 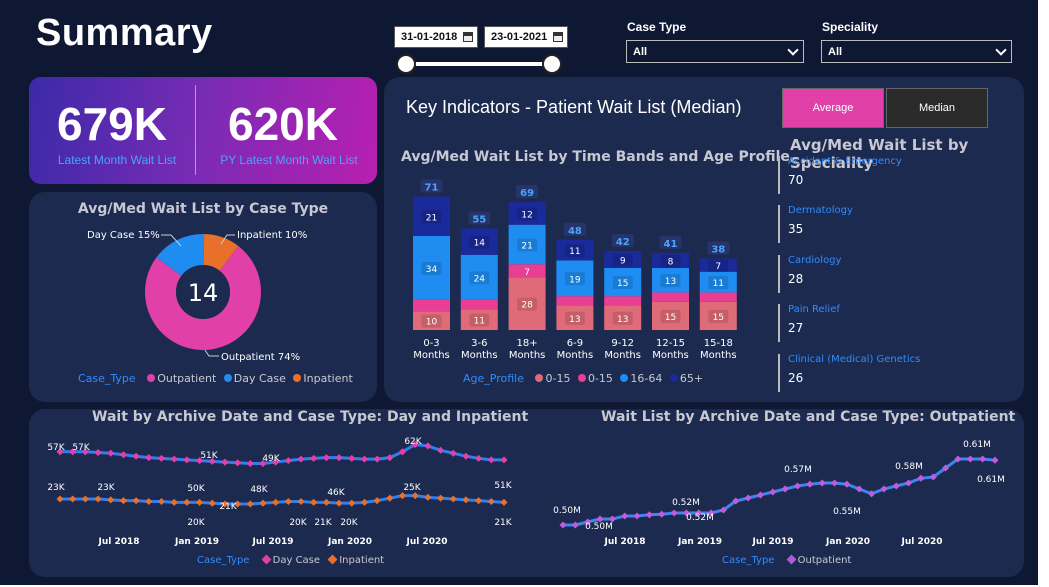 I want to click on data-label: 21K, so click(x=323, y=523).